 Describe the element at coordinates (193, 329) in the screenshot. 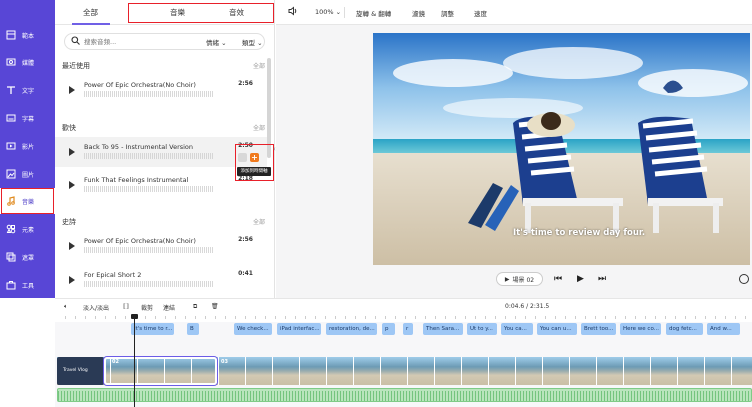

I see `subtitle-clip: B` at that location.